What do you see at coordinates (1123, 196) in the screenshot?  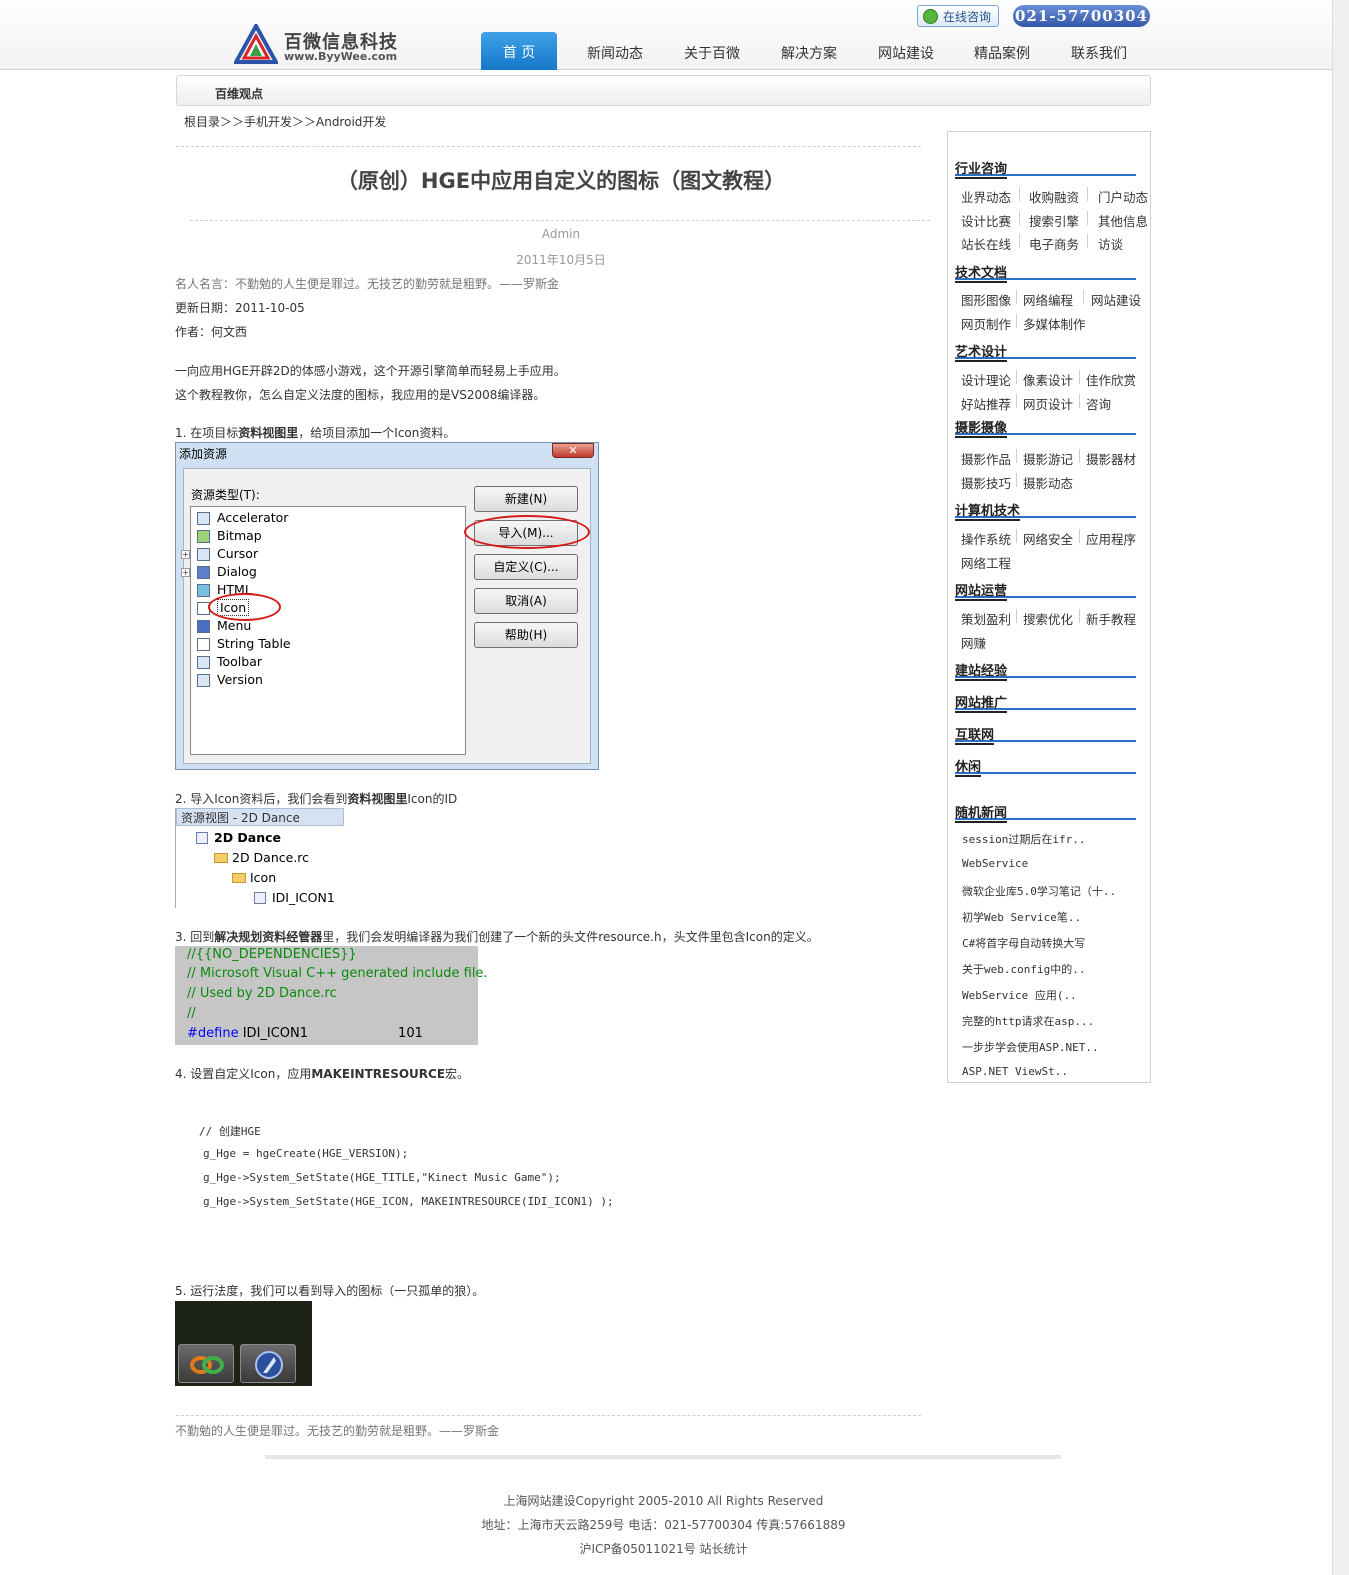 I see `sidebar-link: 门户动态` at bounding box center [1123, 196].